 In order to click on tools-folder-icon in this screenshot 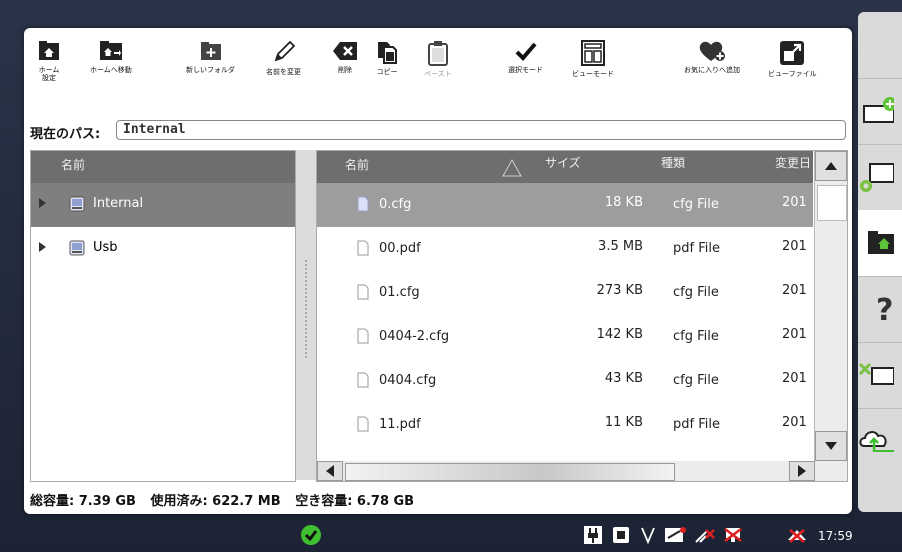, I will do `click(876, 373)`.